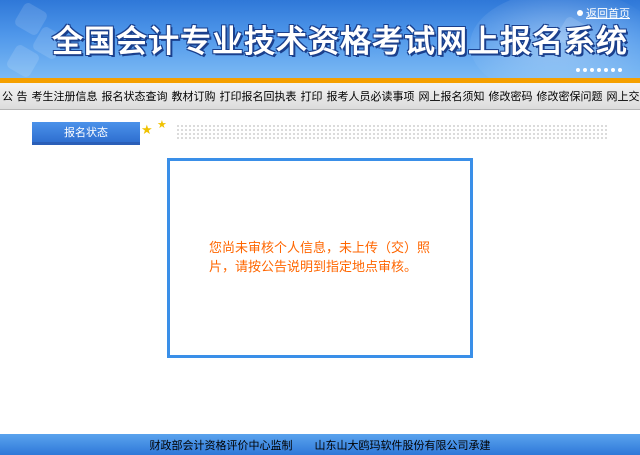 This screenshot has height=455, width=640. I want to click on dotted-divider, so click(392, 132).